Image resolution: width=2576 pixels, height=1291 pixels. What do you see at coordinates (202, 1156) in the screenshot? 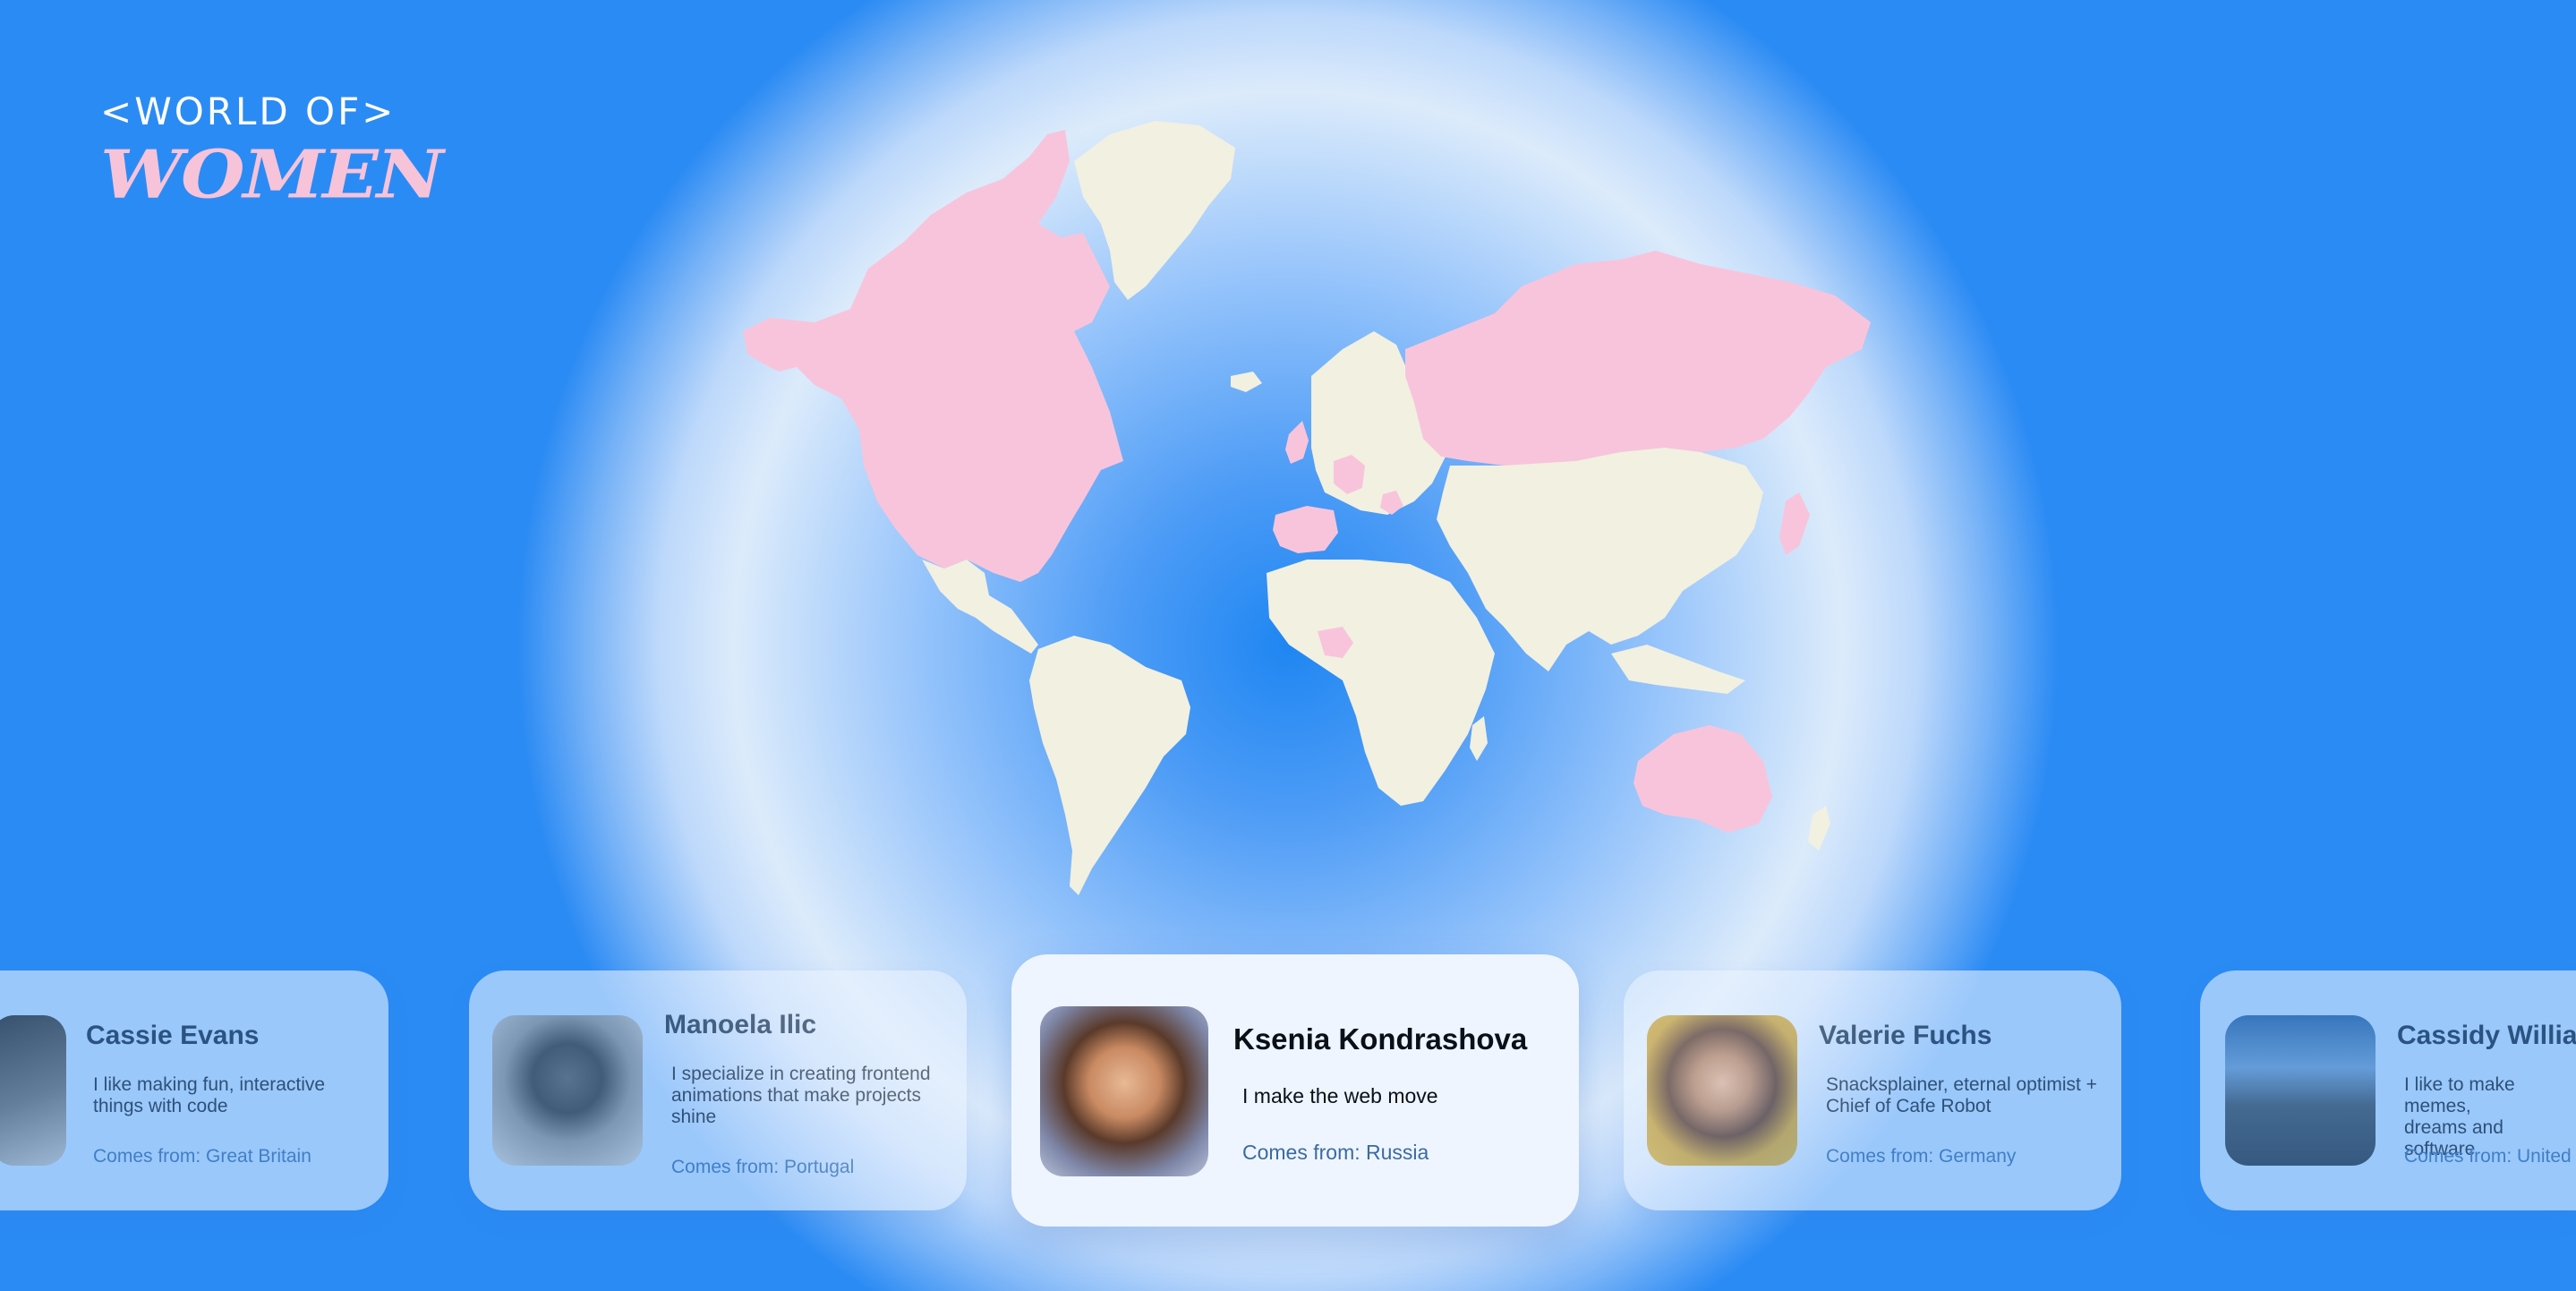
I see `profile-origin: Comes from: Great Britain` at bounding box center [202, 1156].